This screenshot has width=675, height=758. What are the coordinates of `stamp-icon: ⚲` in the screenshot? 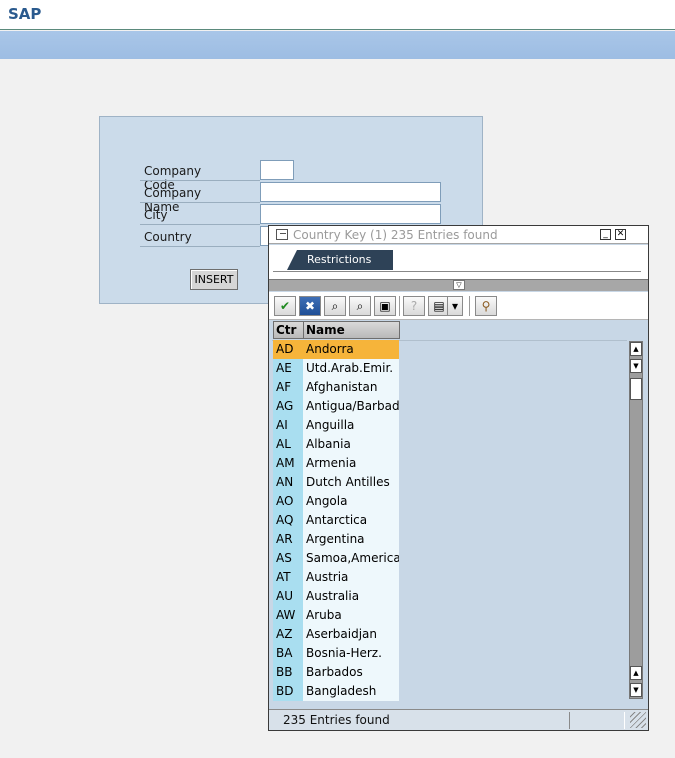 It's located at (486, 306).